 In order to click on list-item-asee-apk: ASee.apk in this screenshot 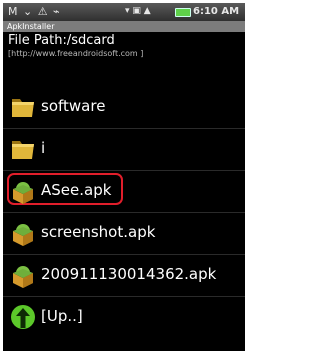, I will do `click(124, 191)`.